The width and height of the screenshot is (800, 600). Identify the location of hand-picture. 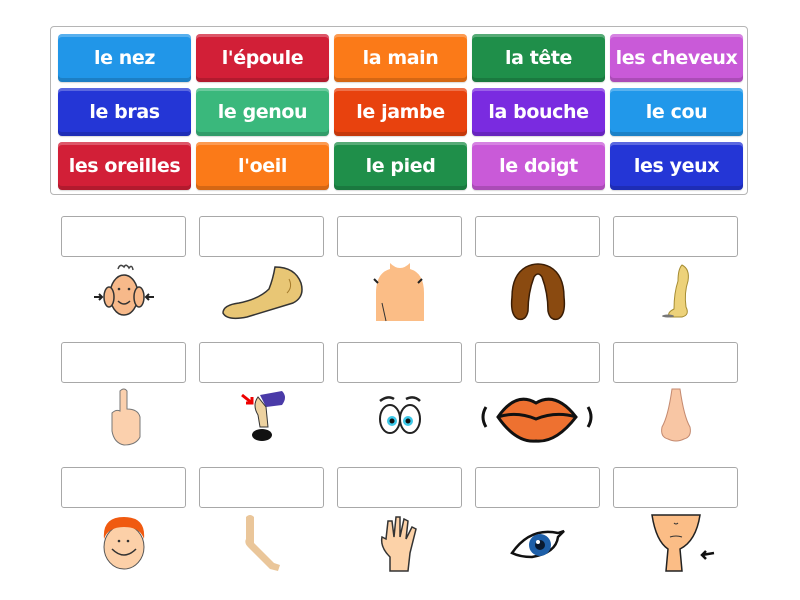
(399, 543).